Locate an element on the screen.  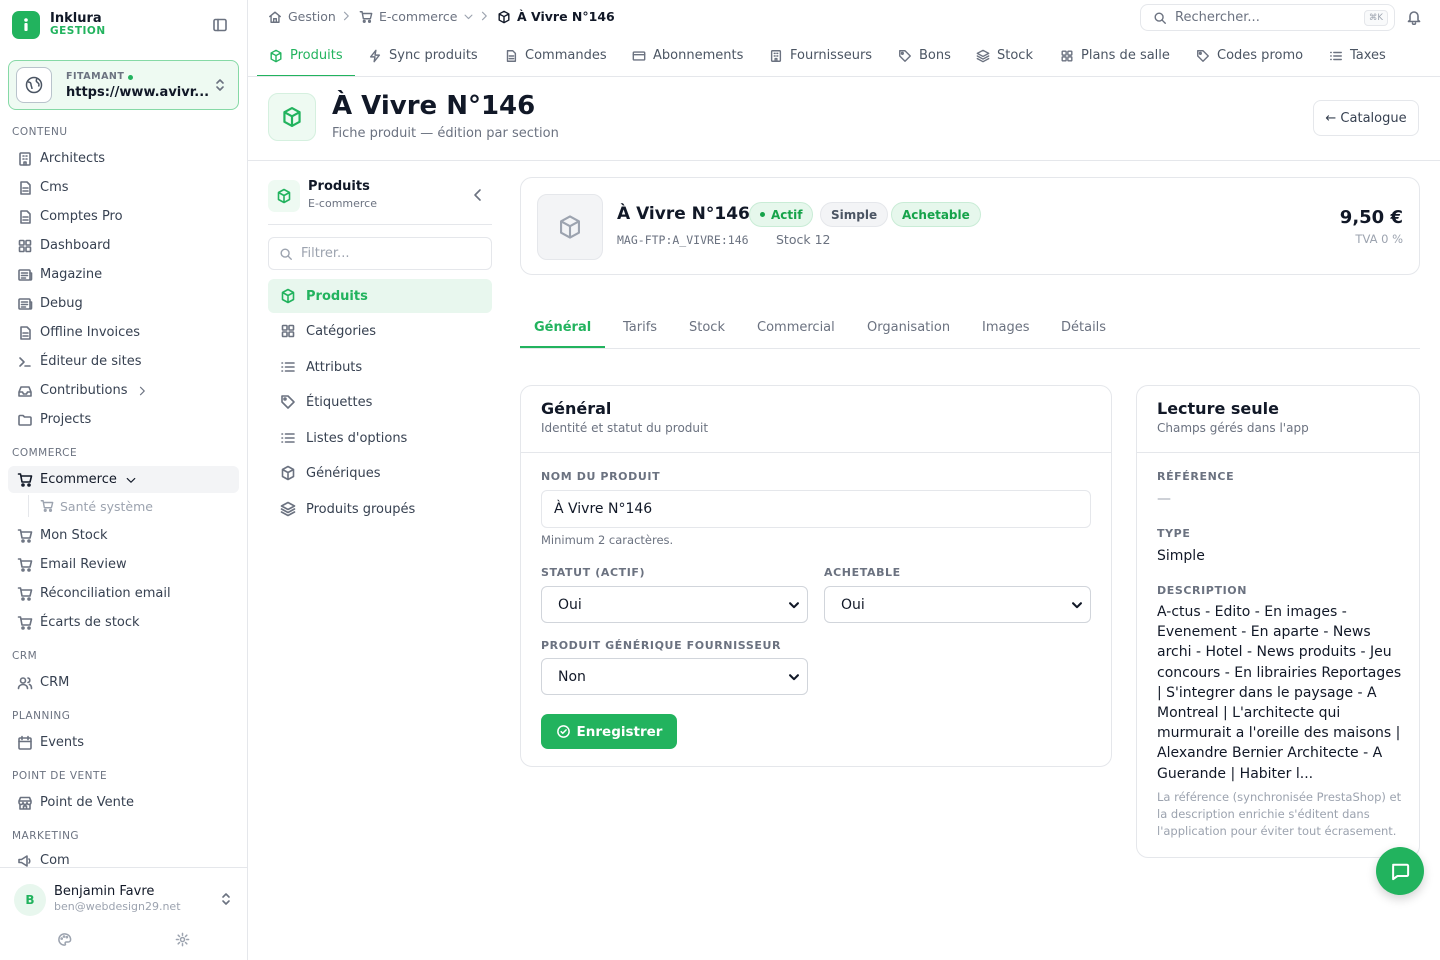
subnav-item-attributs: Attributs is located at coordinates (380, 367).